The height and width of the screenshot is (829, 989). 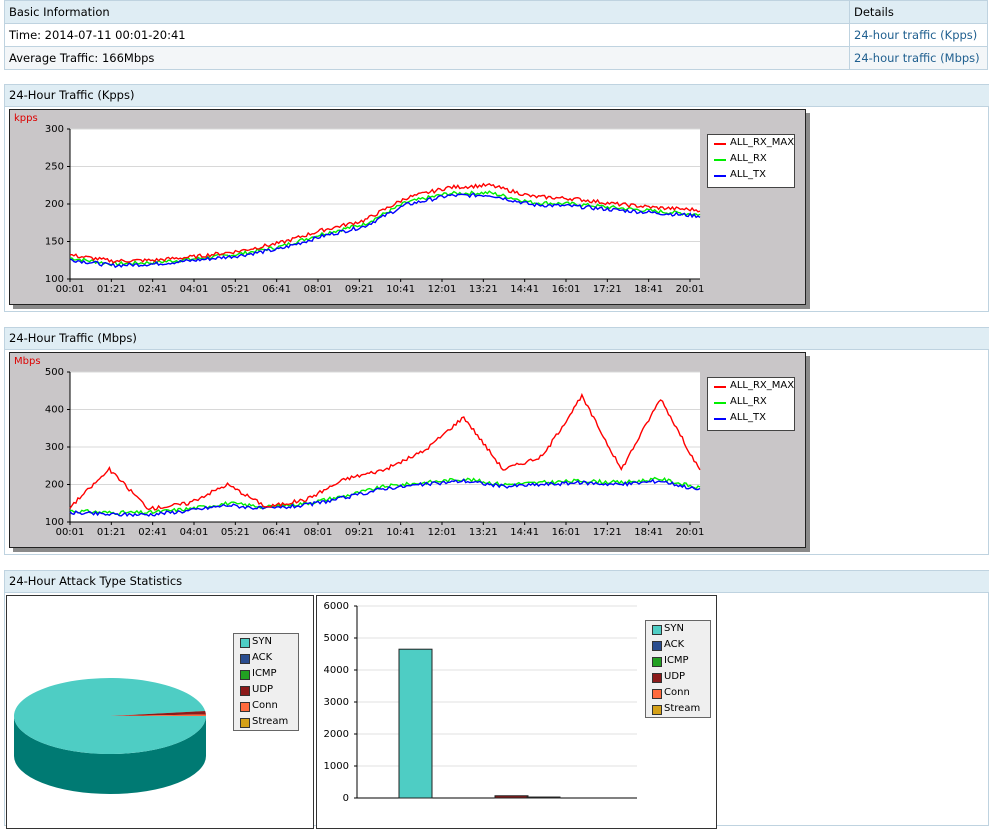 I want to click on kpps-traffic-link: 24-hour traffic (Kpps), so click(x=915, y=35).